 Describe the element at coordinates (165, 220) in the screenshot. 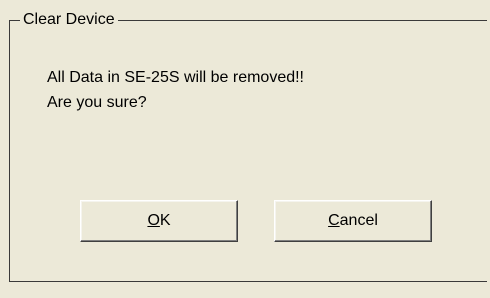

I see `ok-label-rest: K` at that location.